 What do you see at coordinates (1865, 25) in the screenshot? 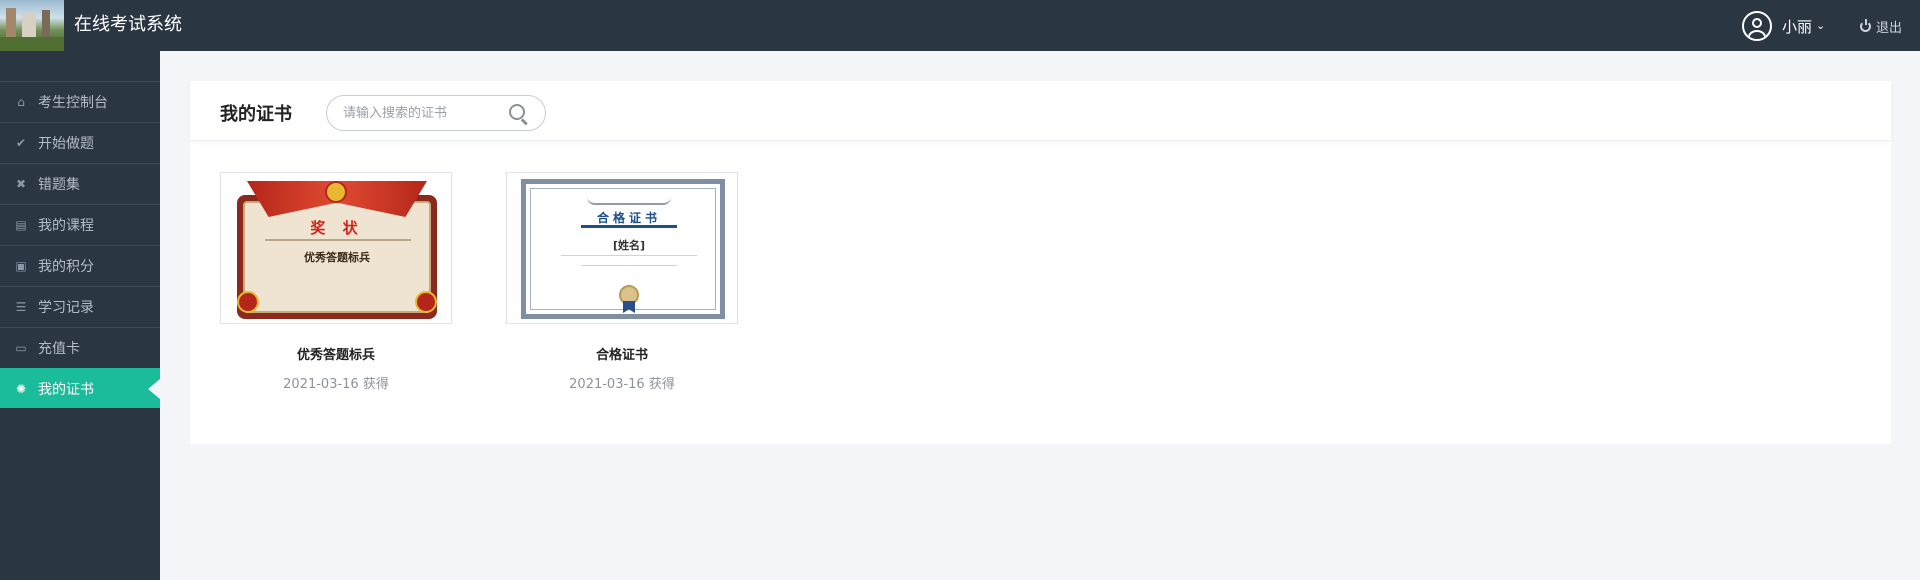
I see `power-icon` at bounding box center [1865, 25].